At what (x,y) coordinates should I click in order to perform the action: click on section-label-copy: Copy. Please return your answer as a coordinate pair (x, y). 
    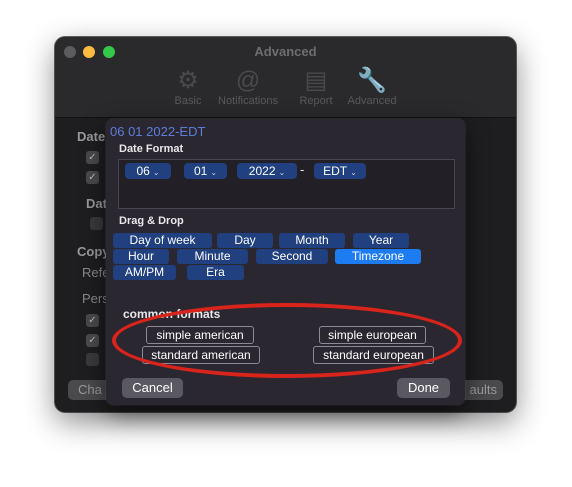
    Looking at the image, I should click on (93, 251).